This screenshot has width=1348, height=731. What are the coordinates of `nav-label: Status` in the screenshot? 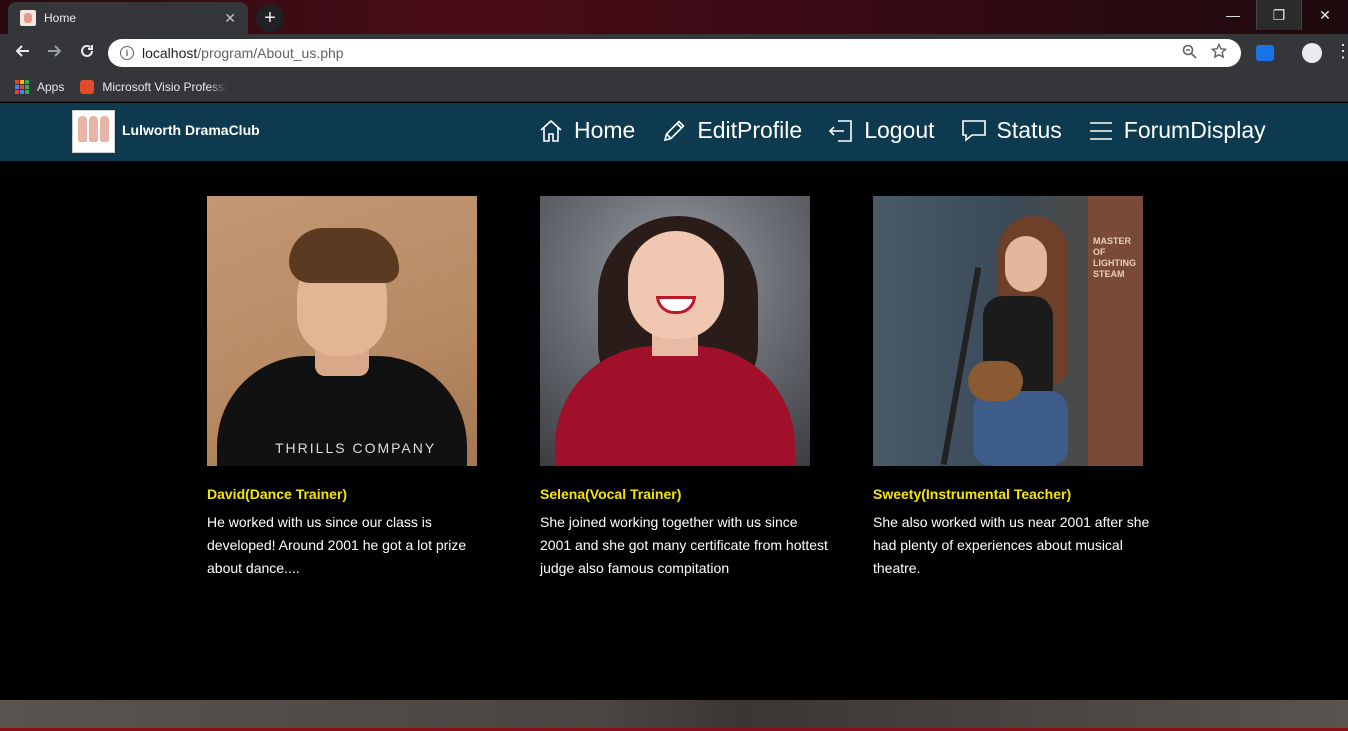 It's located at (1029, 130).